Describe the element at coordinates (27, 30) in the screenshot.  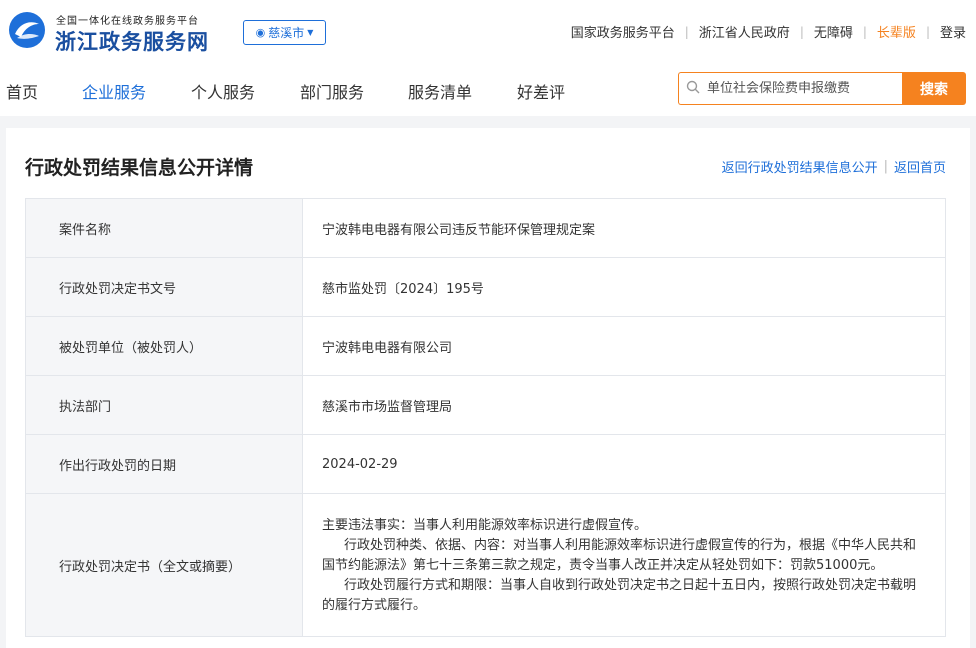
I see `zhejiang-logo-icon` at that location.